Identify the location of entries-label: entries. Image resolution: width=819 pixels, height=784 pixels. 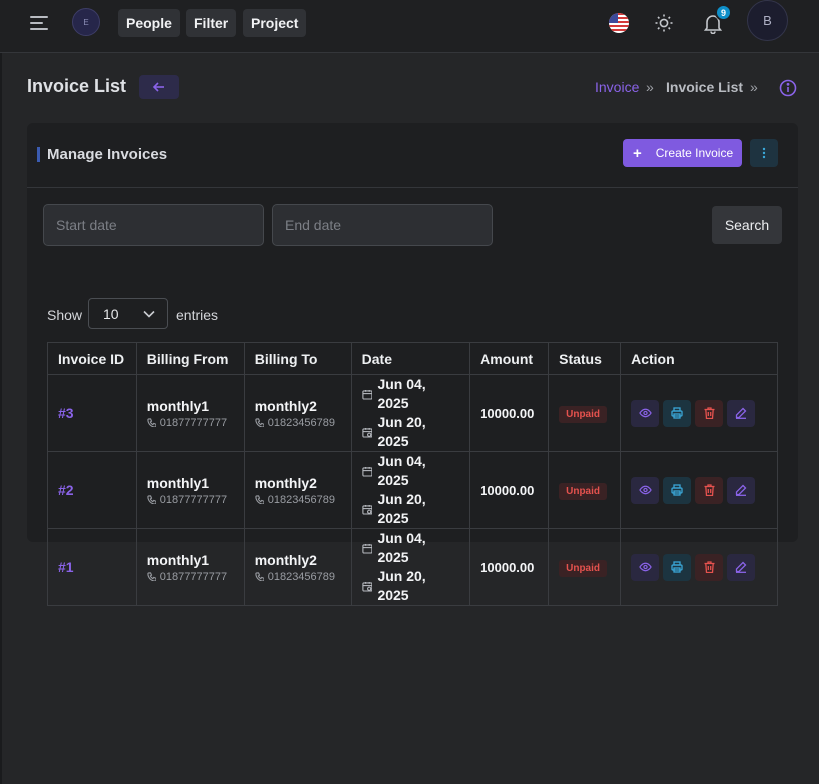
(197, 315).